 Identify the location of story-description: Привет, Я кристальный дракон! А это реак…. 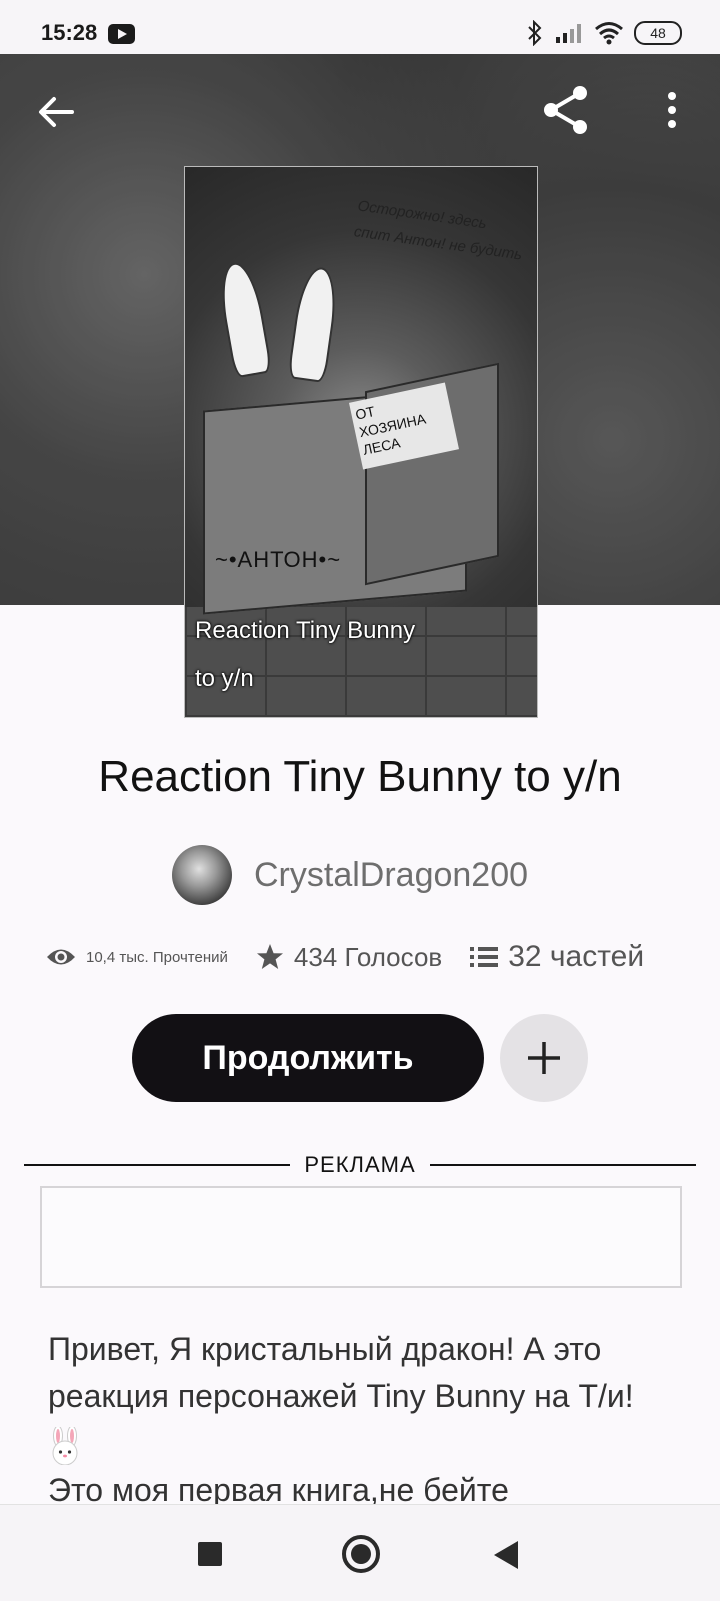
(363, 1420).